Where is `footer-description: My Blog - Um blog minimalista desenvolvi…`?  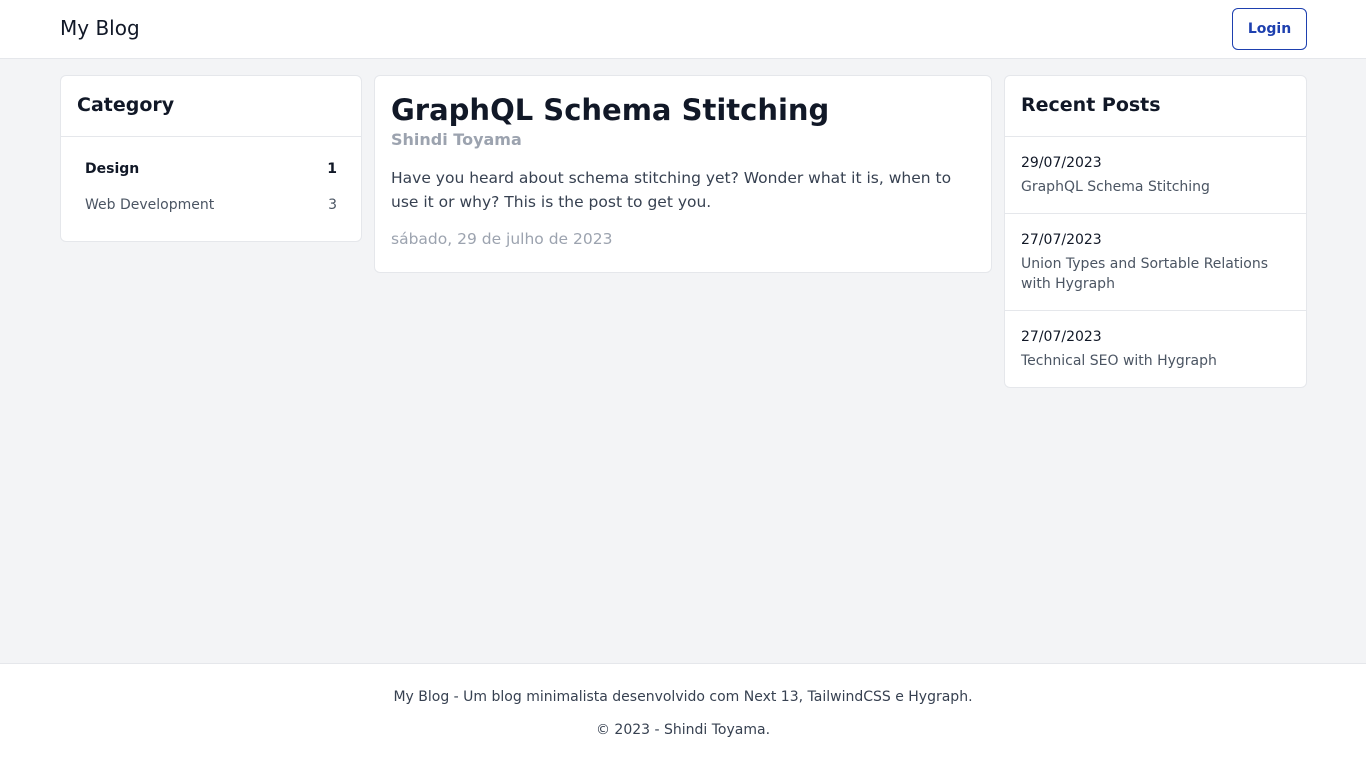
footer-description: My Blog - Um blog minimalista desenvolvi… is located at coordinates (683, 697).